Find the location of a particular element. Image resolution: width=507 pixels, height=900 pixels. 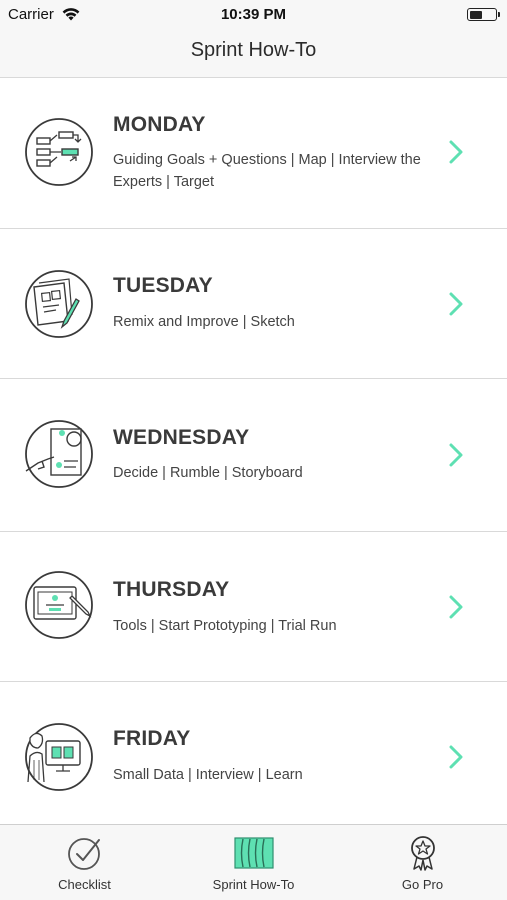

user-test-icon is located at coordinates (59, 757).